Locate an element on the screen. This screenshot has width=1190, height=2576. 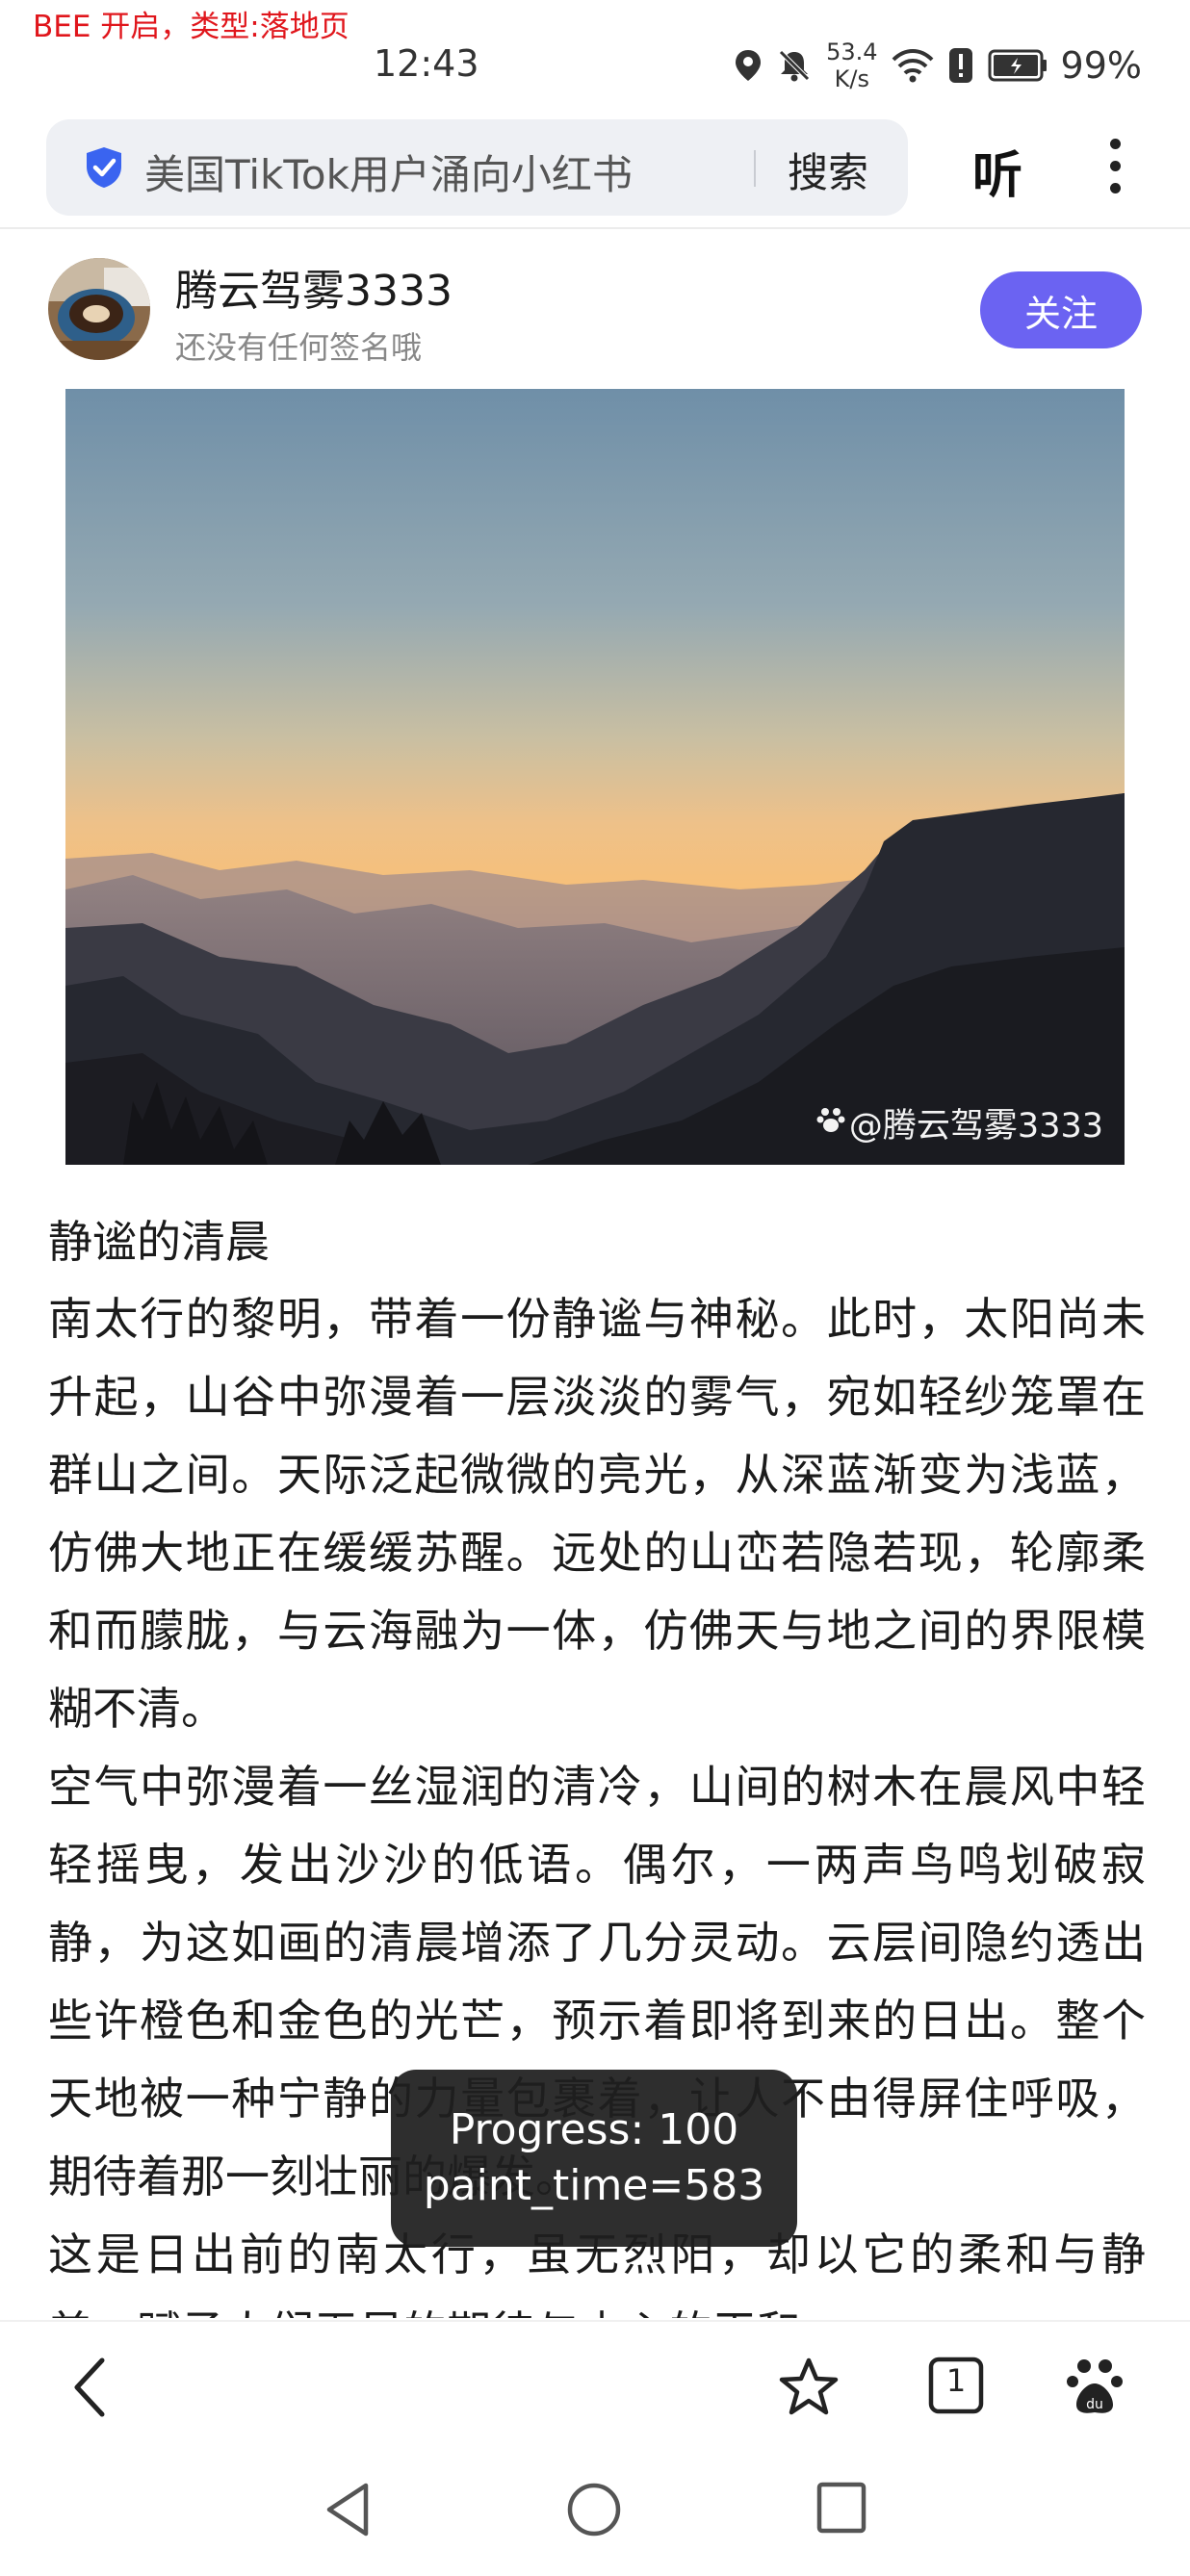
search-button: 搜索 is located at coordinates (828, 170).